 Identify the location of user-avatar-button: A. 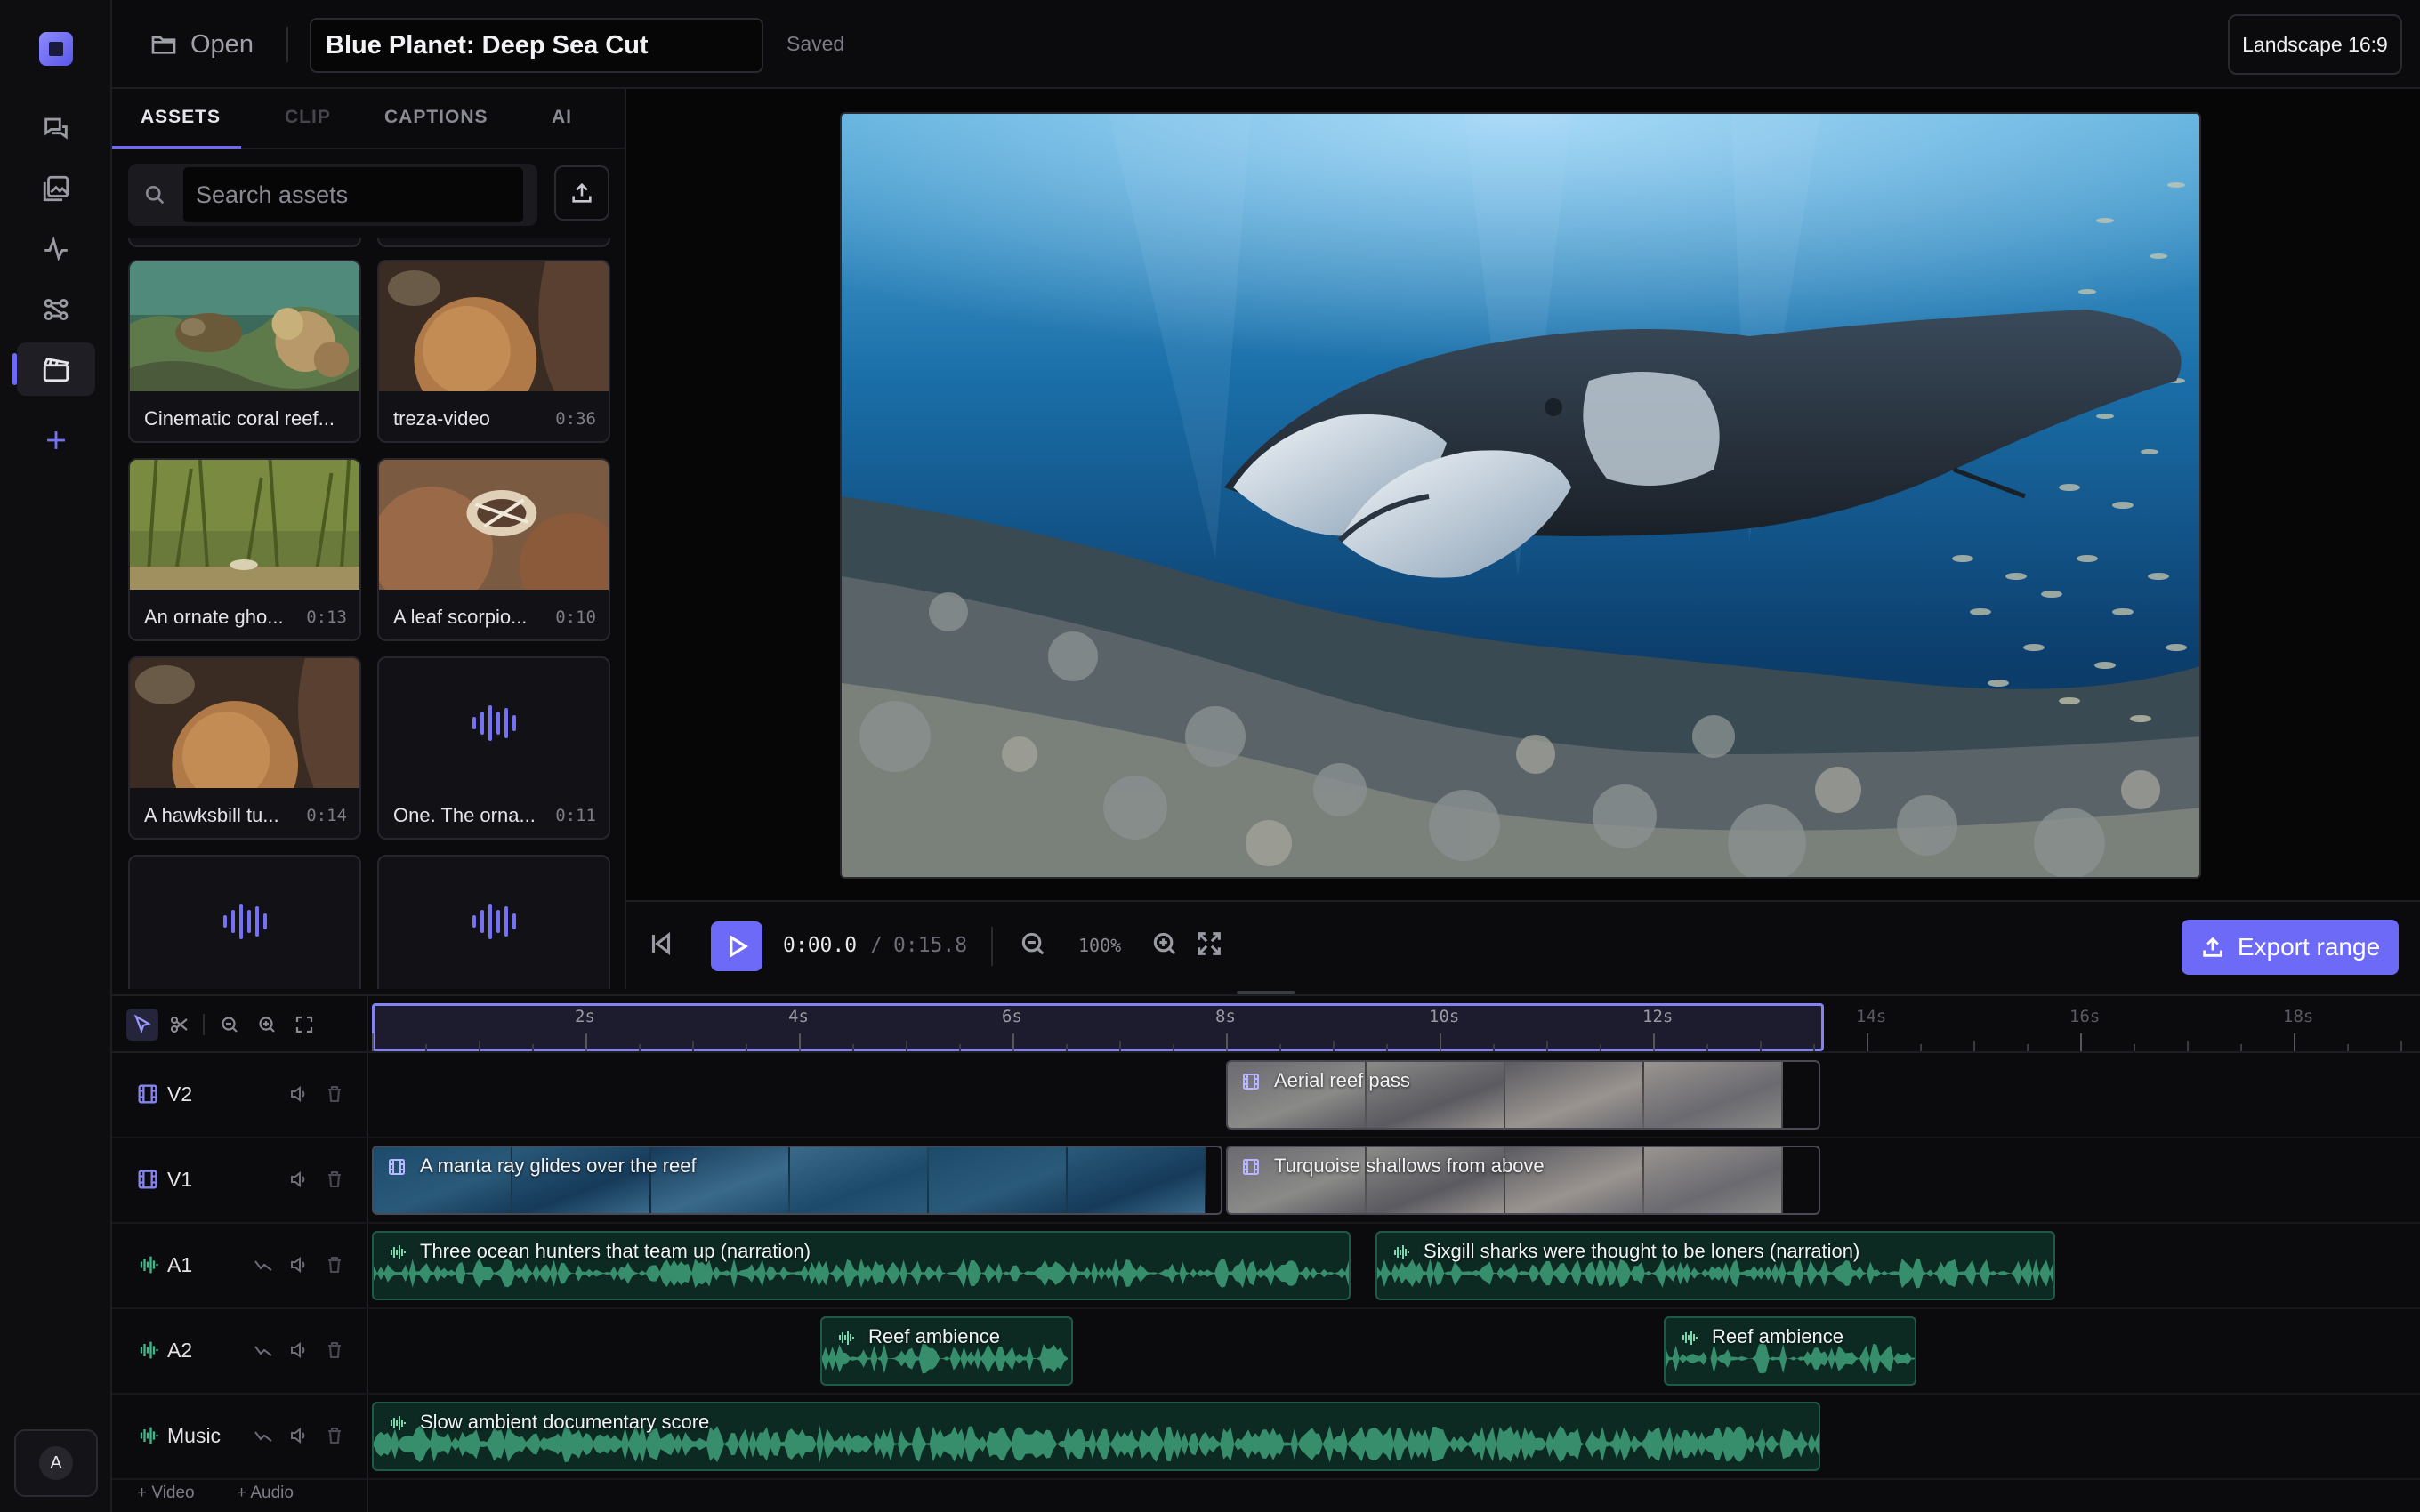
(56, 1463).